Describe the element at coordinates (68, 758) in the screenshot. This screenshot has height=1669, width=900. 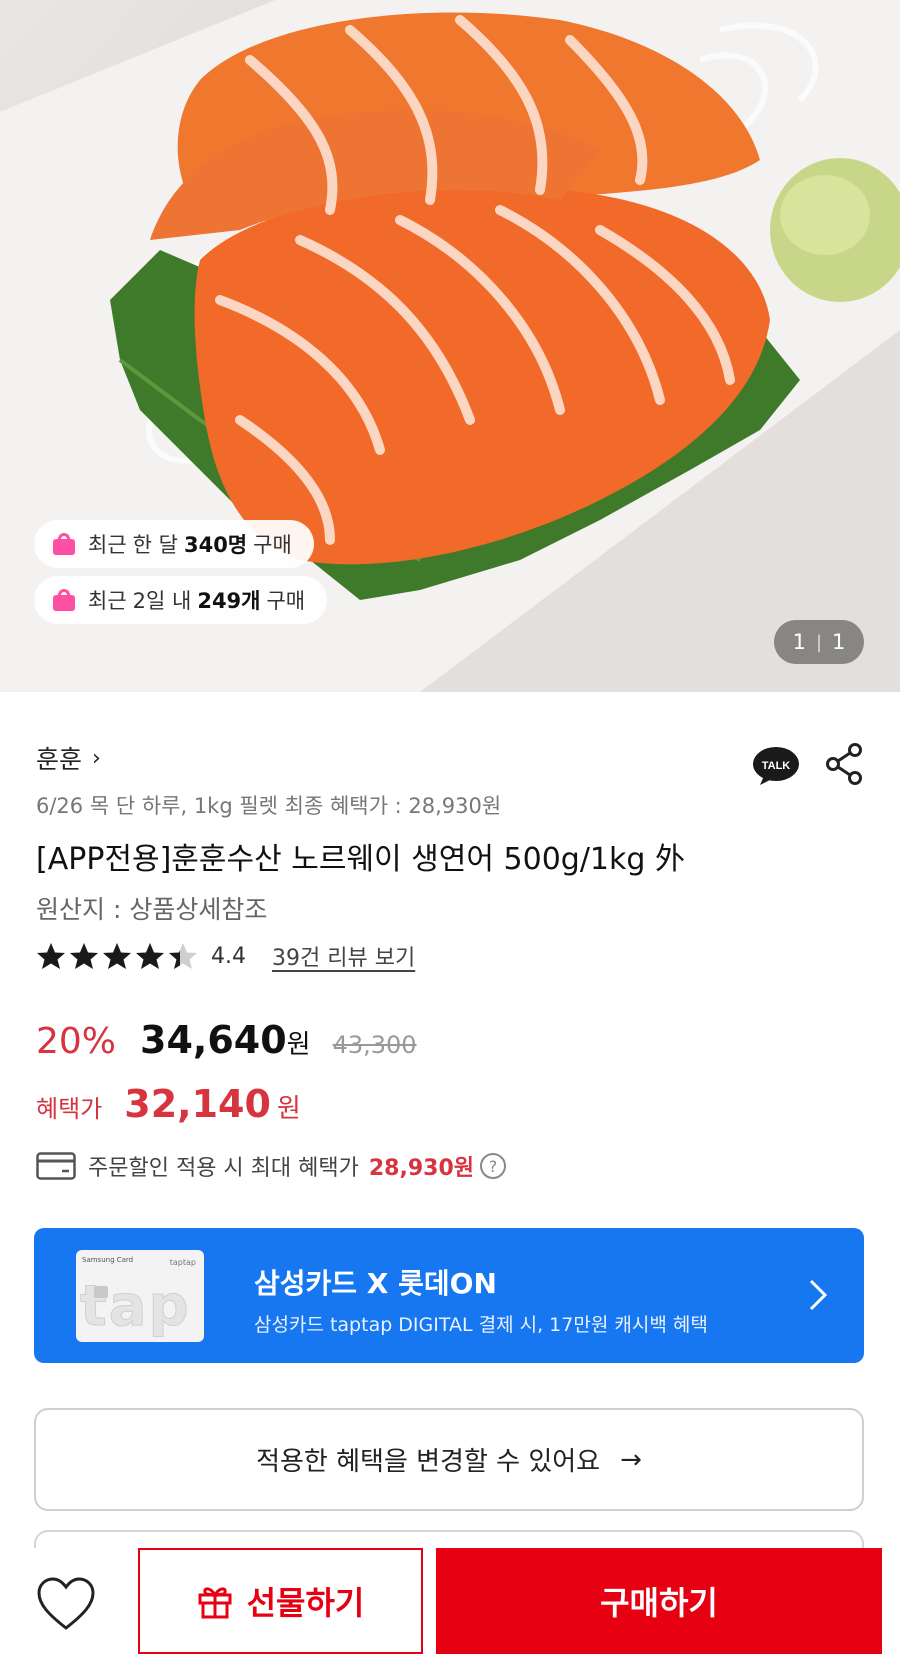
I see `seller-link: 훈훈 ›` at that location.